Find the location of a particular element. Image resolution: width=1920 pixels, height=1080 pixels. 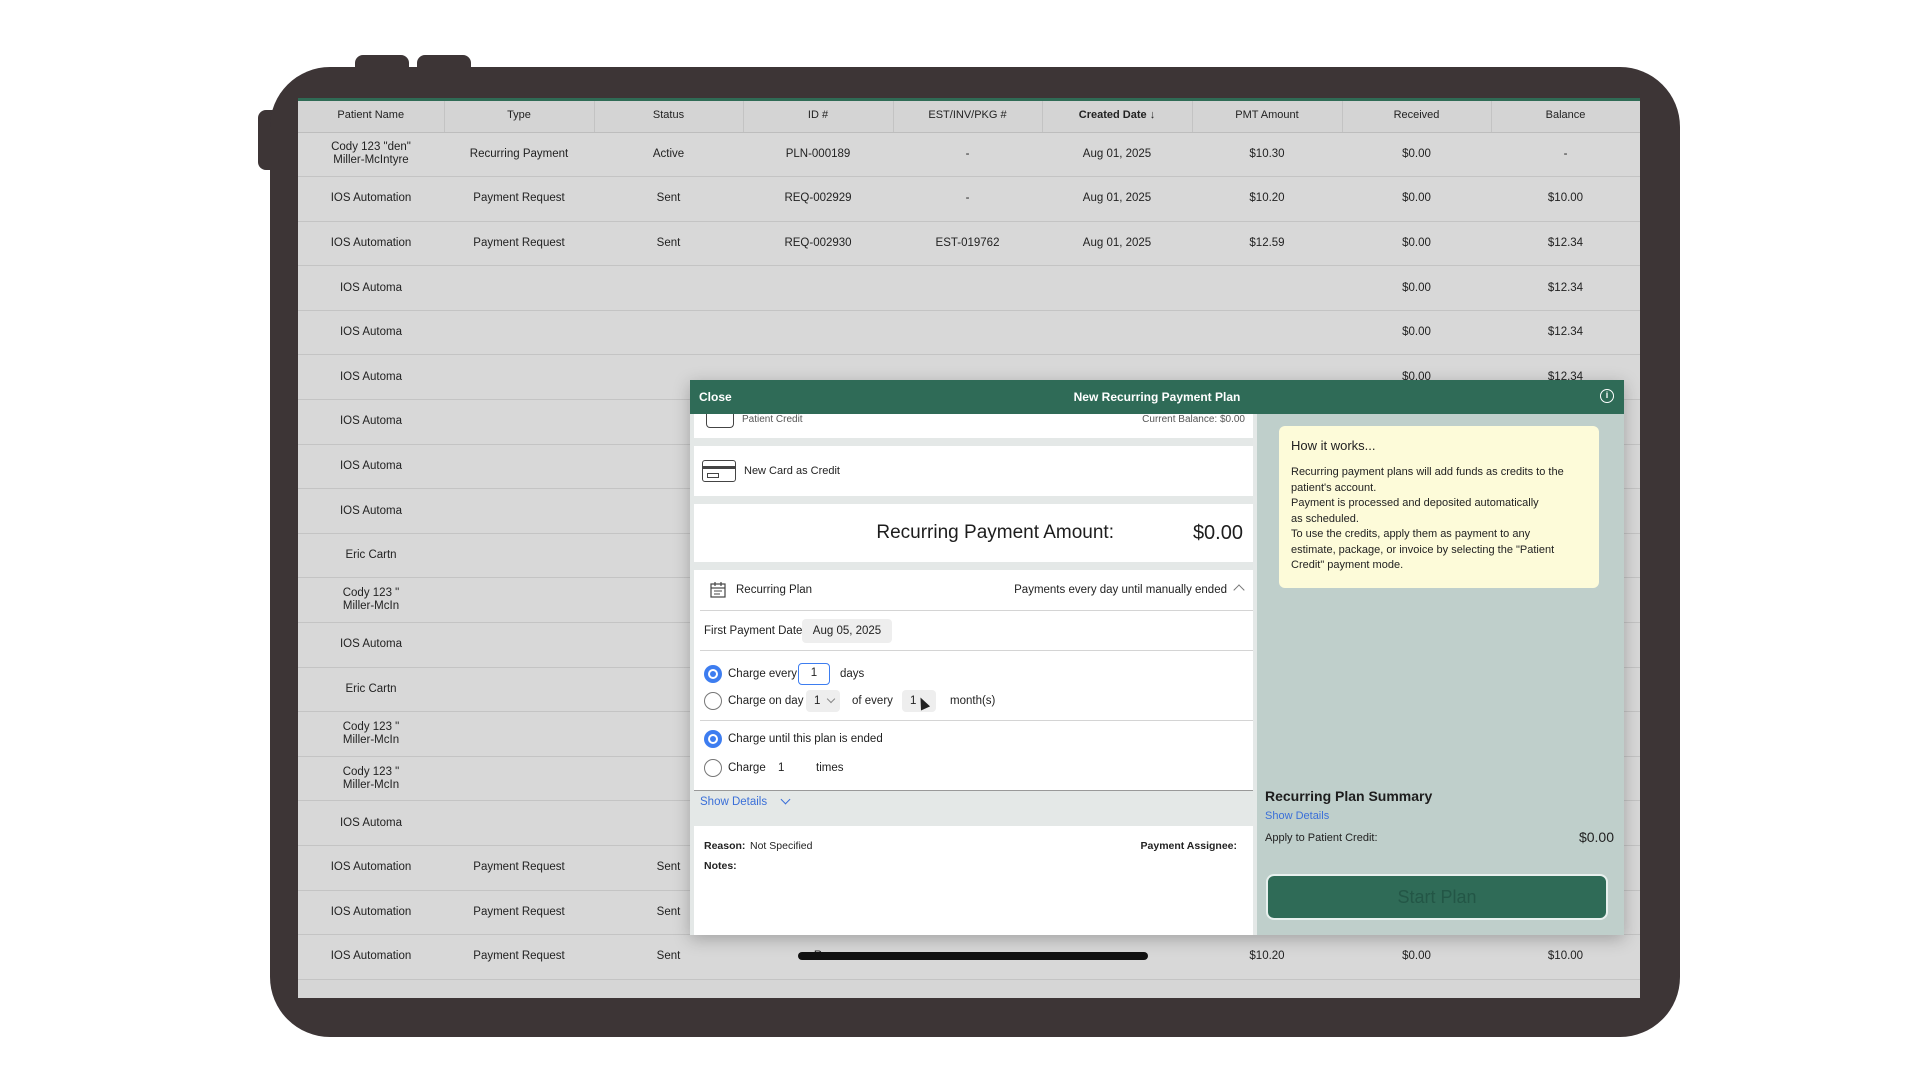

months-label: month(s) is located at coordinates (973, 701).